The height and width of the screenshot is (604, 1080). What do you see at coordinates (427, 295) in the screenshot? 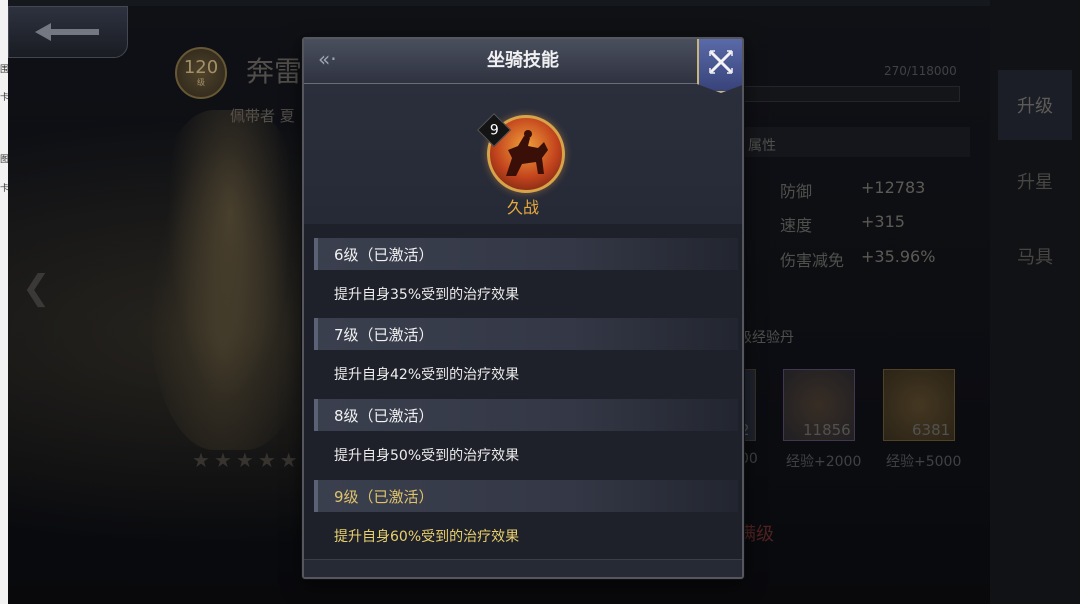
I see `level-description: 提升自身35%受到的治疗效果` at bounding box center [427, 295].